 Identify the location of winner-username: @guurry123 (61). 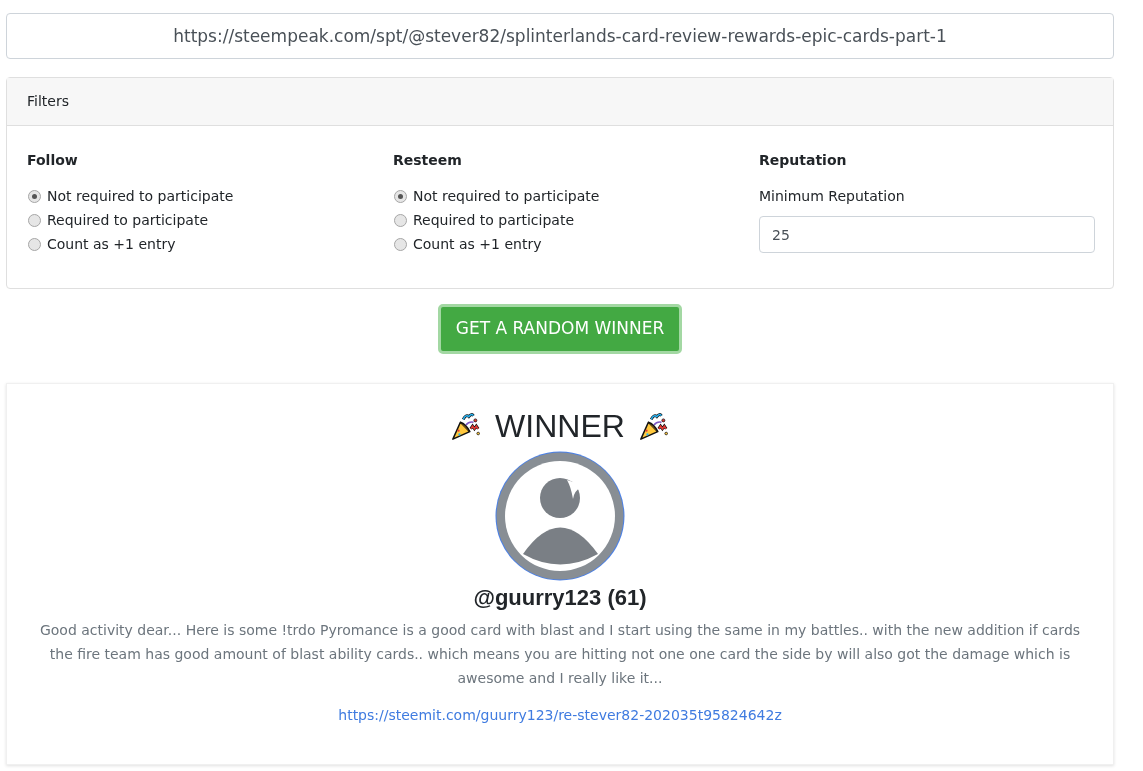
(560, 598).